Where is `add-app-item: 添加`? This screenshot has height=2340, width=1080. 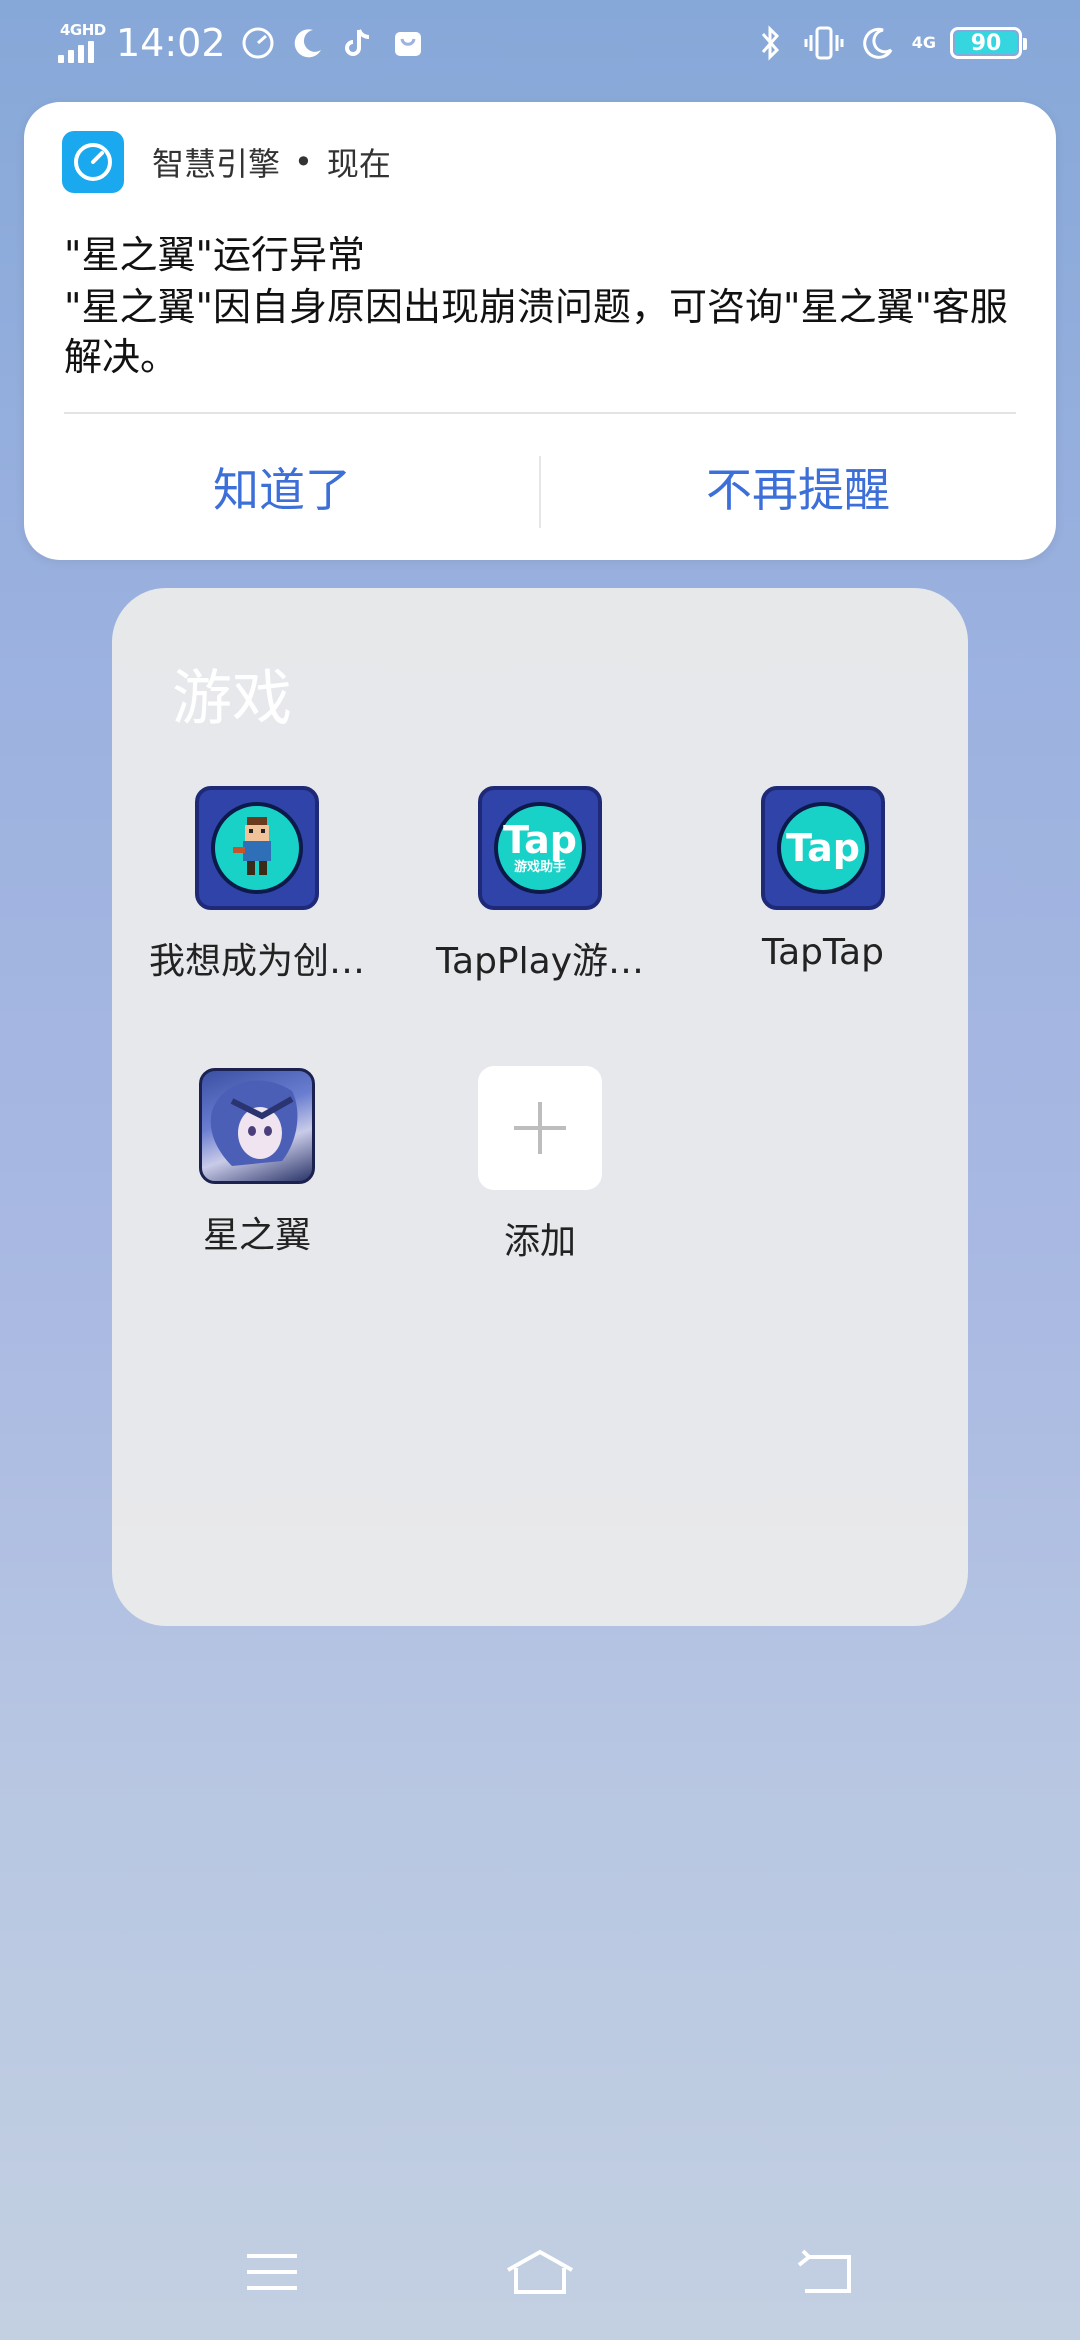
add-app-item: 添加 is located at coordinates (540, 1165).